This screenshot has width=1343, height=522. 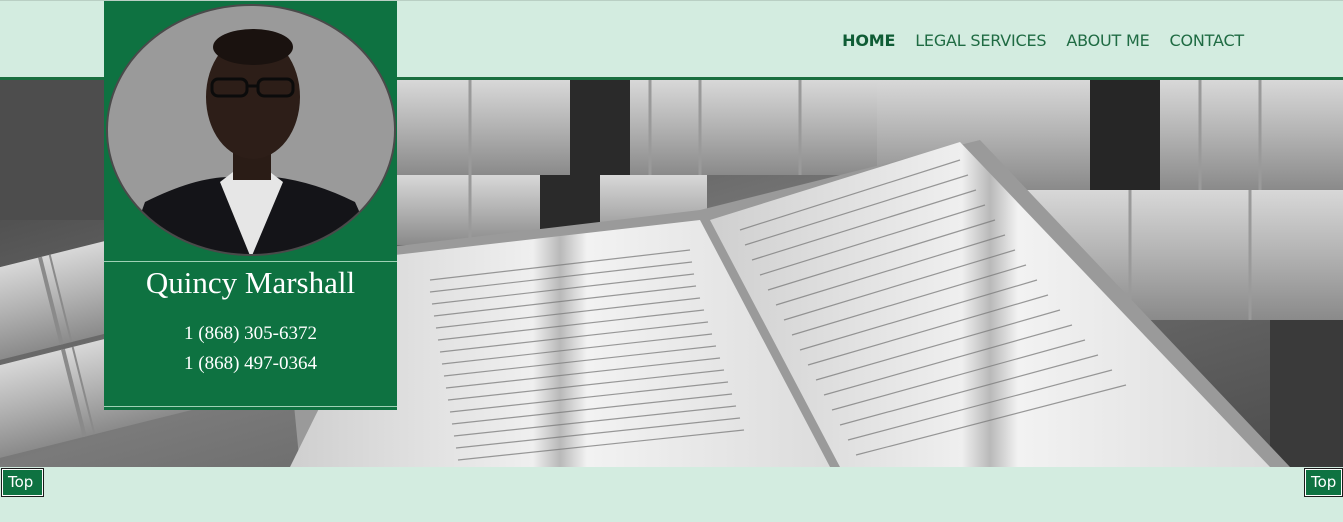 What do you see at coordinates (980, 40) in the screenshot?
I see `nav-legal-services-link: LEGAL SERVICES` at bounding box center [980, 40].